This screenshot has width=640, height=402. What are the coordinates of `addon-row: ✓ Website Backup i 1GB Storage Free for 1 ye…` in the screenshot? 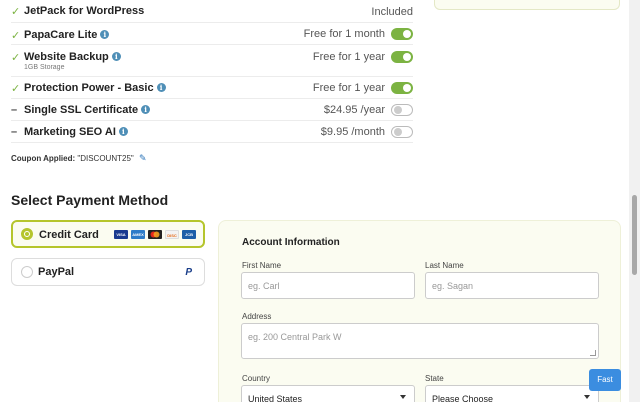 It's located at (212, 61).